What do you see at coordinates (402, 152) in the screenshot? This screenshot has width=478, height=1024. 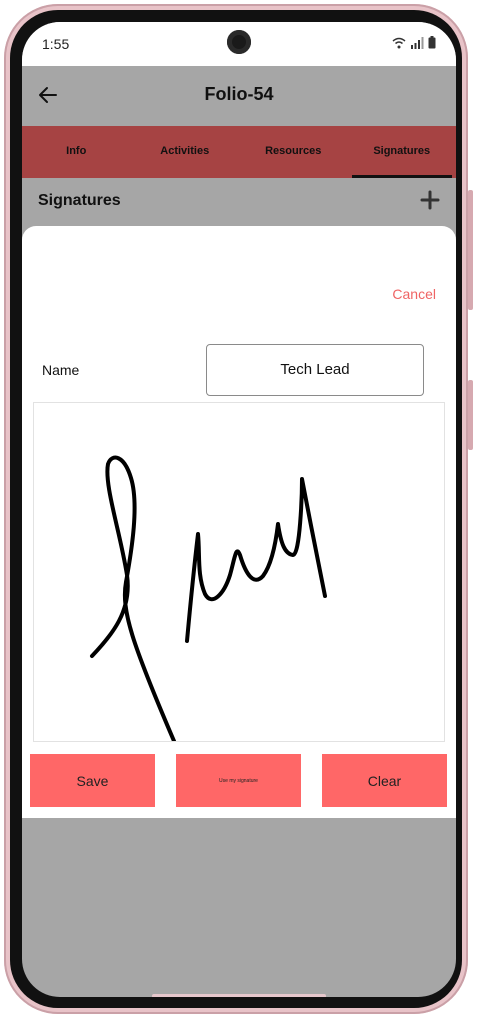 I see `tab-signatures: Signatures` at bounding box center [402, 152].